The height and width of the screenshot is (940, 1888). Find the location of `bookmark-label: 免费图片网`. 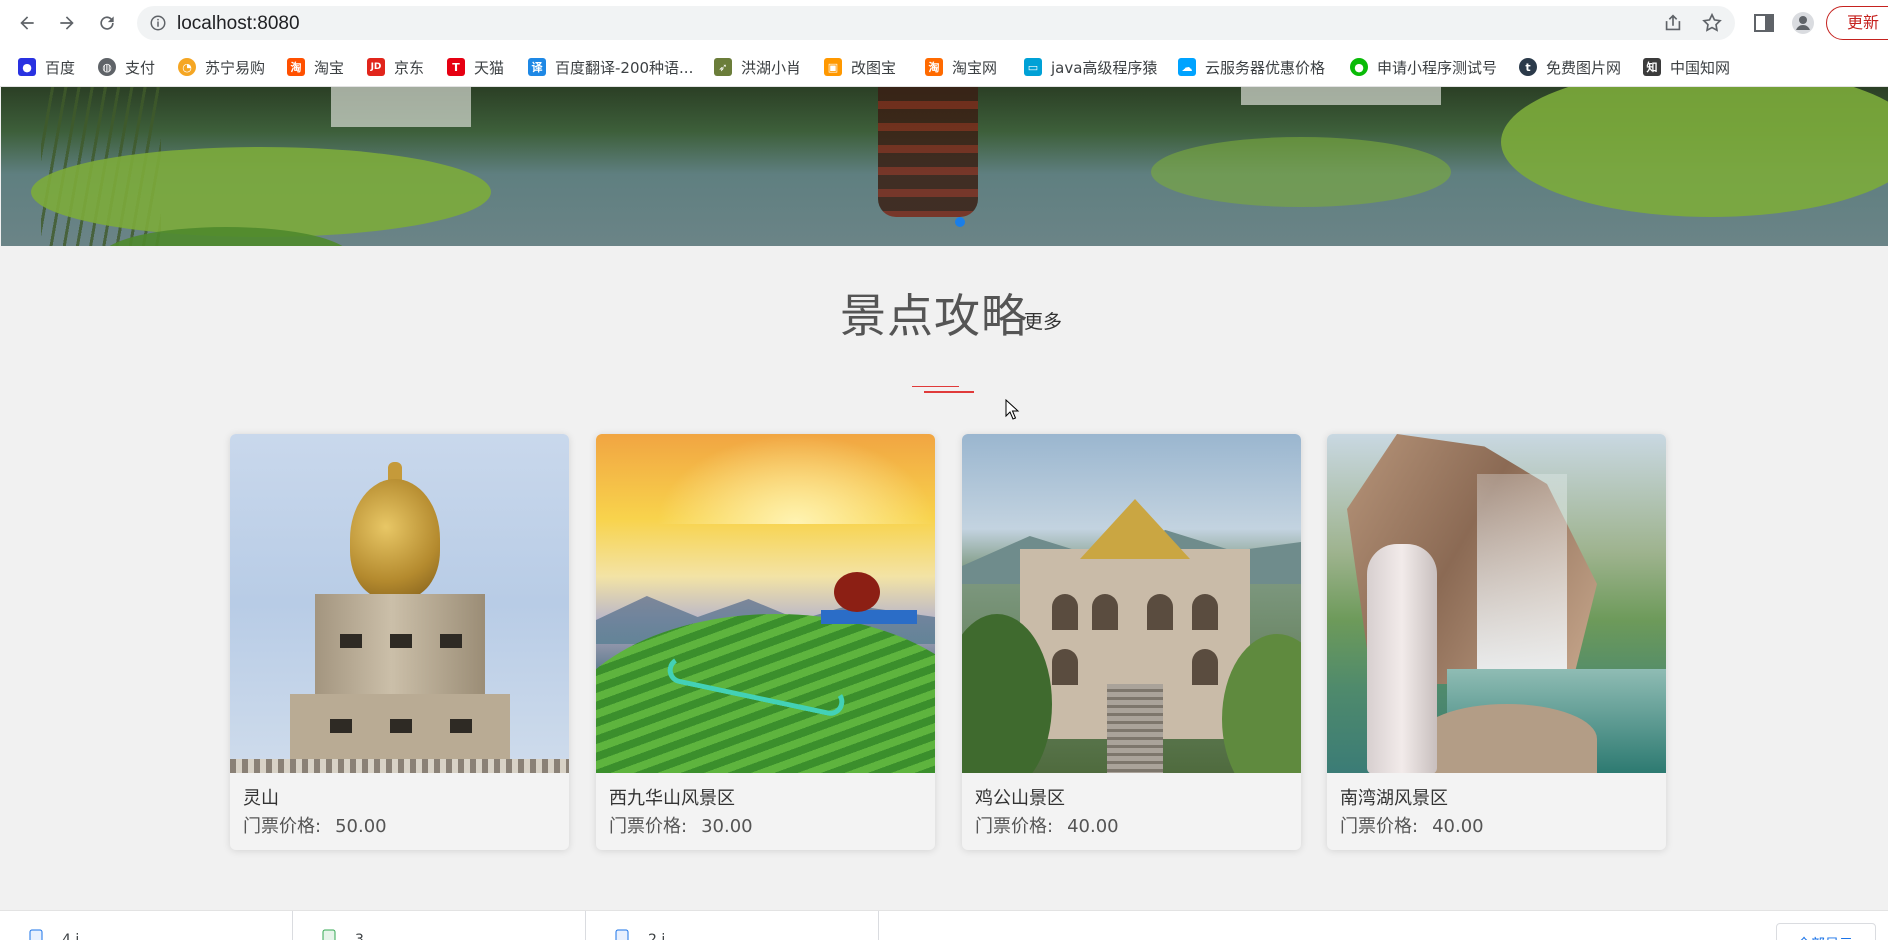

bookmark-label: 免费图片网 is located at coordinates (1584, 67).